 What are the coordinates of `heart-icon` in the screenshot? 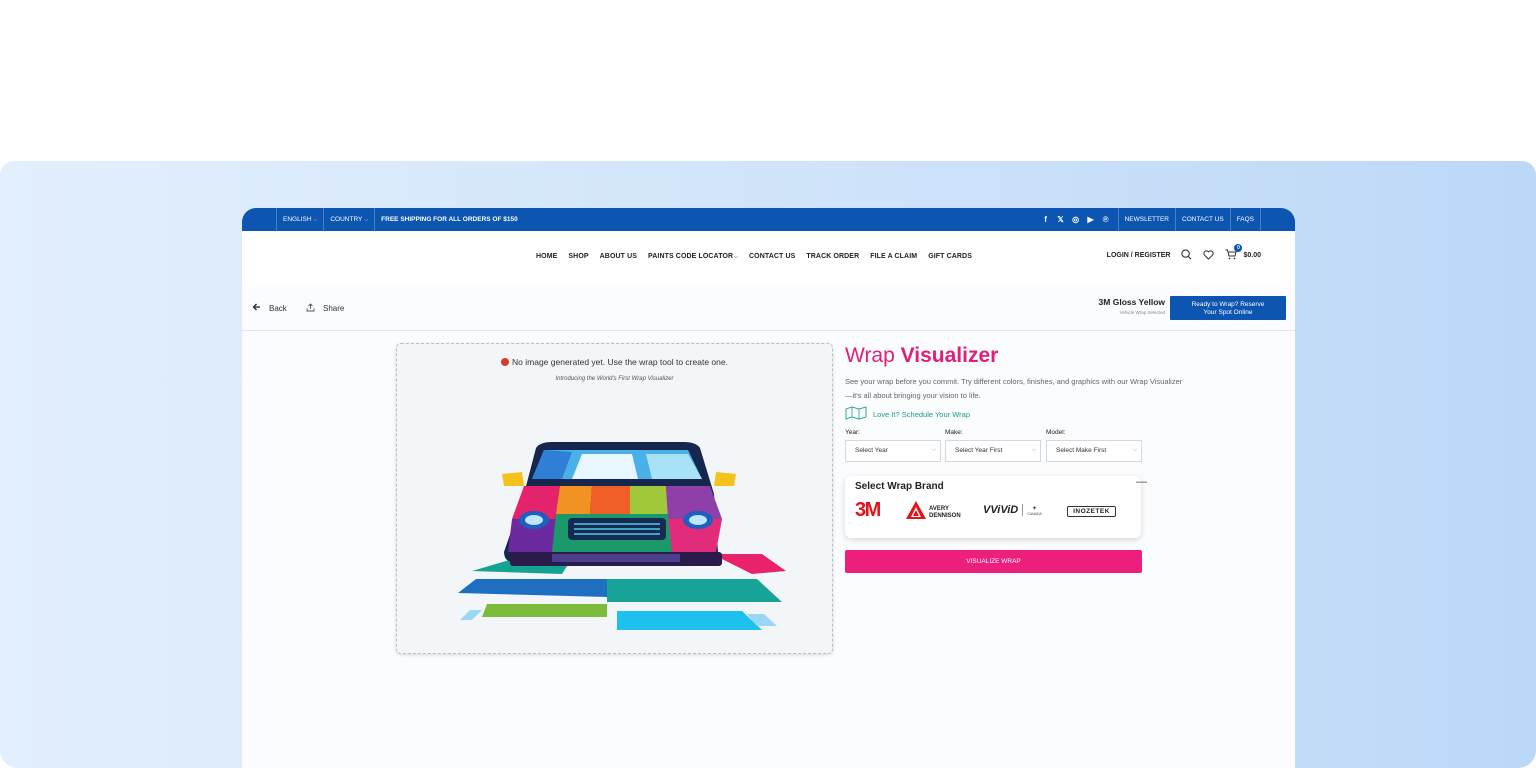 It's located at (1209, 255).